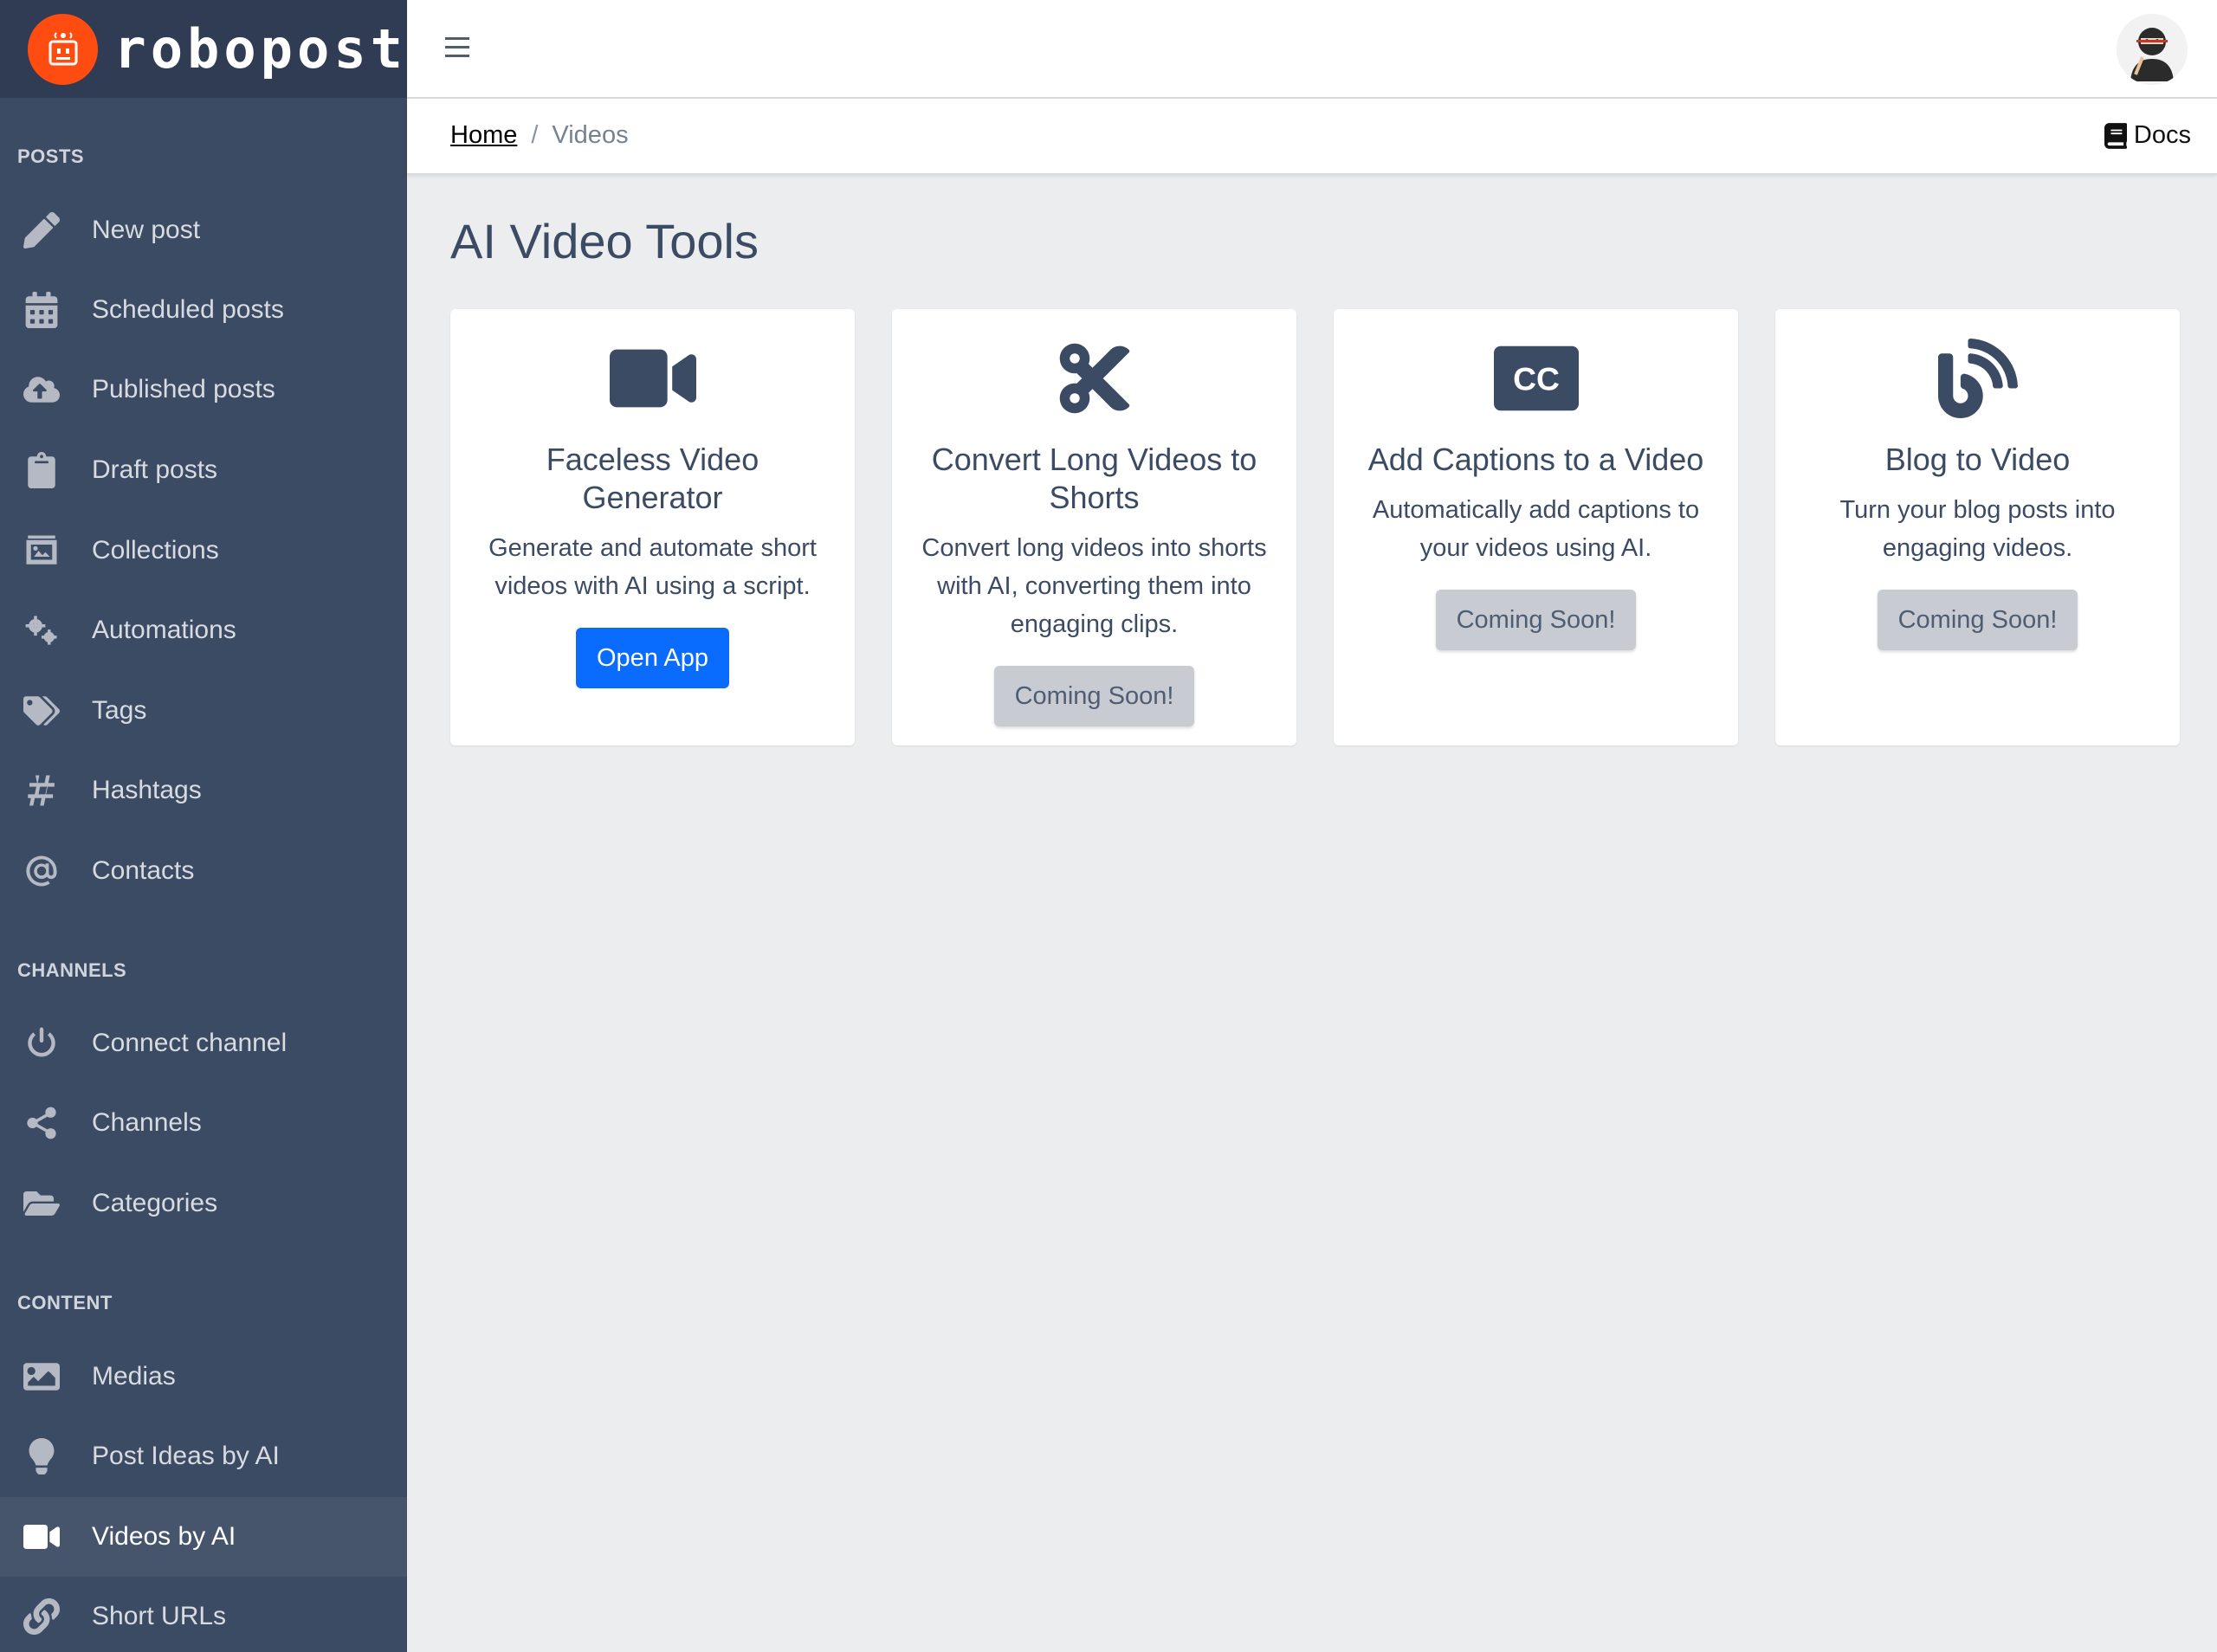  I want to click on image-icon, so click(41, 1376).